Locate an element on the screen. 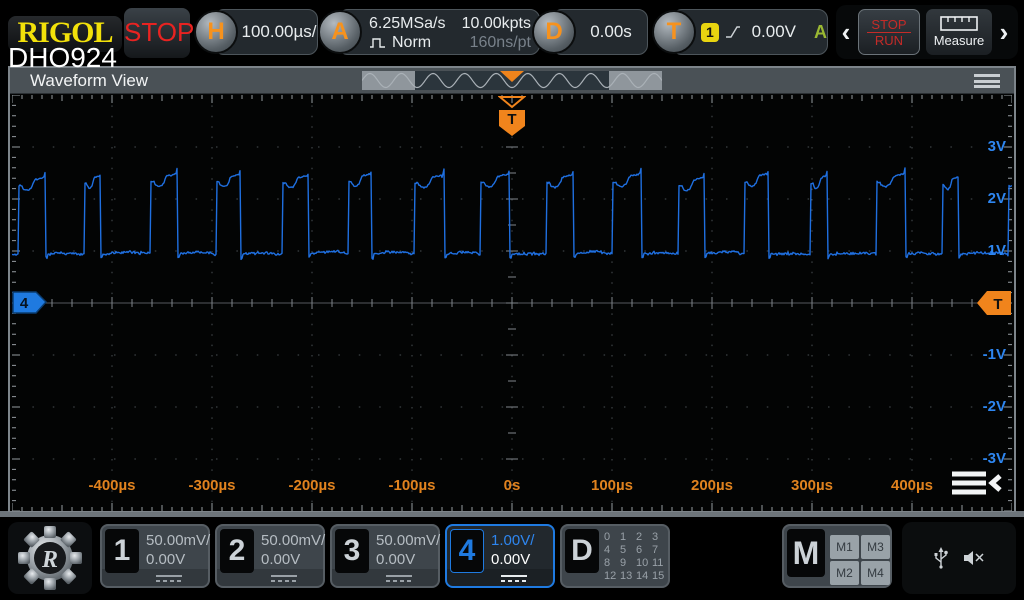 The width and height of the screenshot is (1024, 600). pulse-icon is located at coordinates (377, 43).